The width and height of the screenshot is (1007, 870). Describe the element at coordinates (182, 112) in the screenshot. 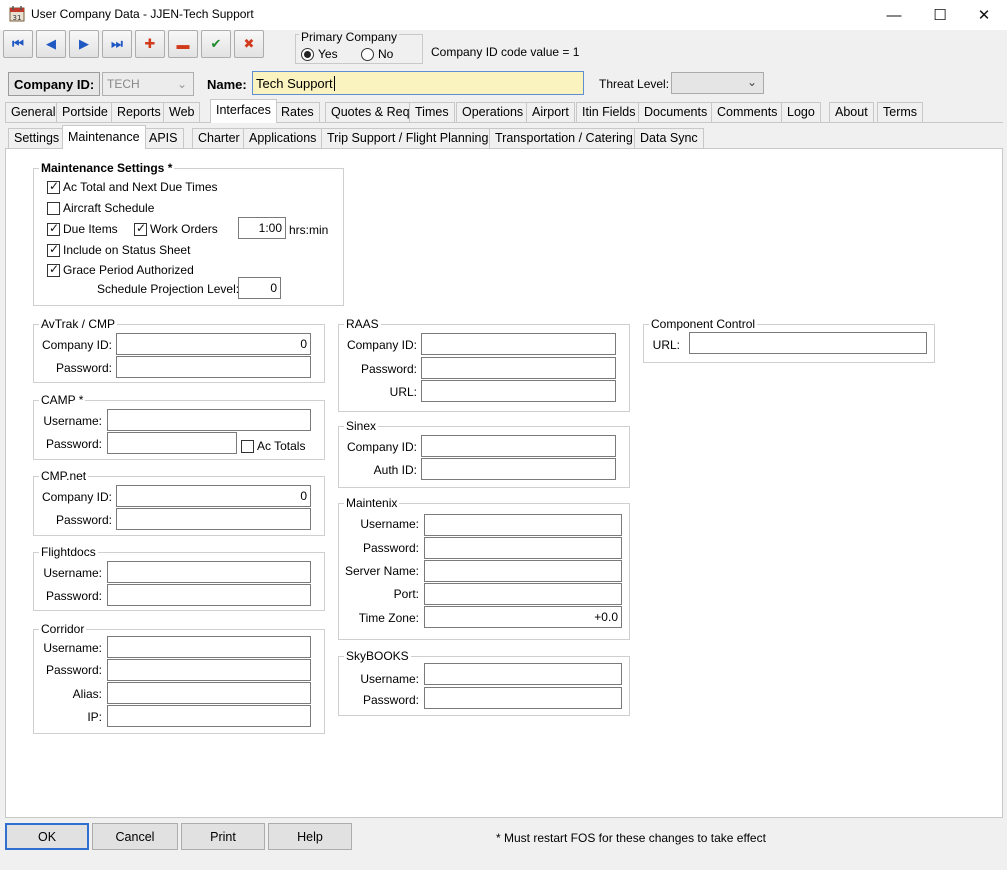

I see `tab-web: Web` at that location.